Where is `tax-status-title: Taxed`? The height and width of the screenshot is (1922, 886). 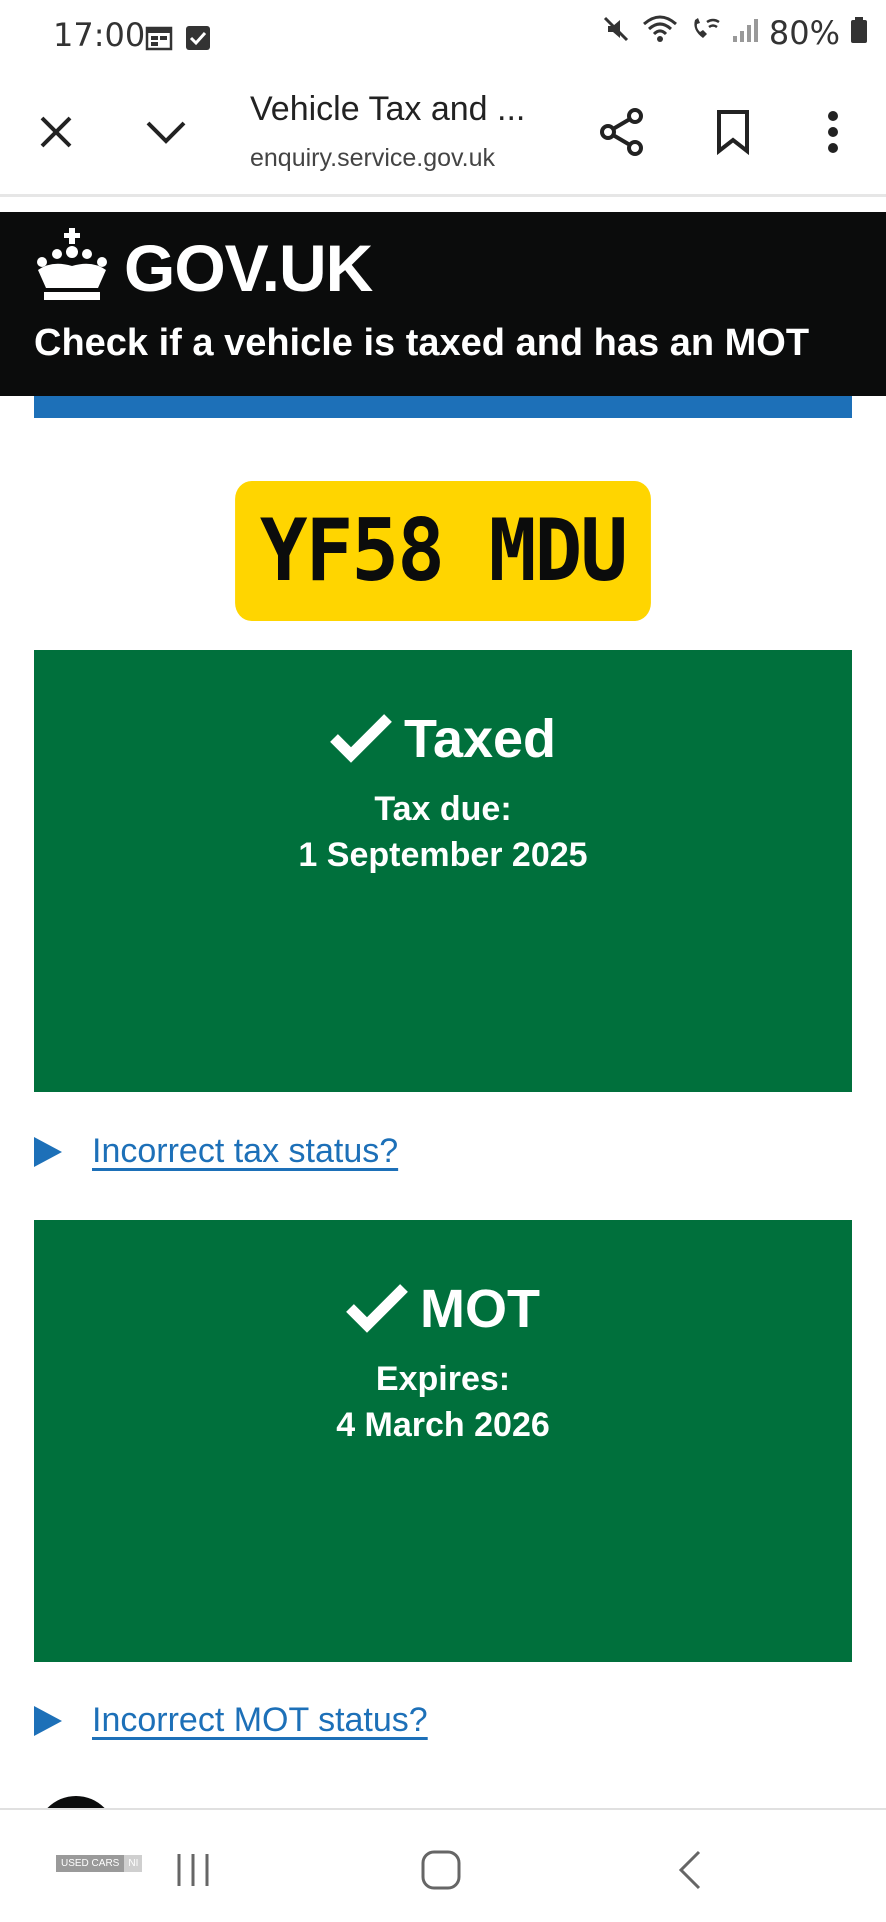
tax-status-title: Taxed is located at coordinates (480, 739).